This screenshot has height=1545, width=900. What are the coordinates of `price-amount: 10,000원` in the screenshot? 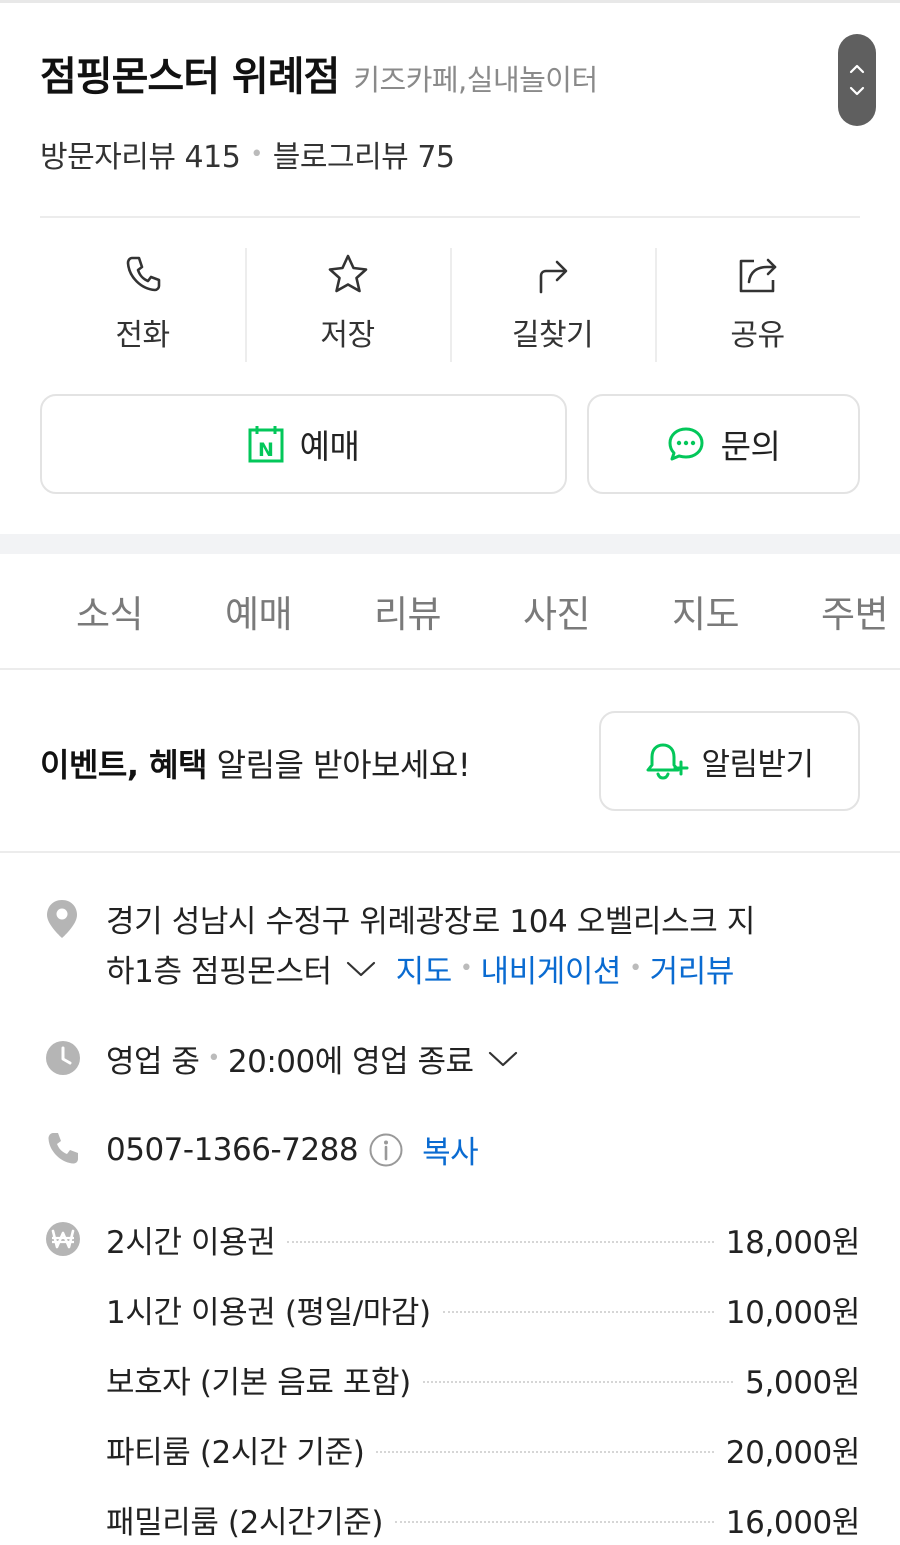 It's located at (793, 1313).